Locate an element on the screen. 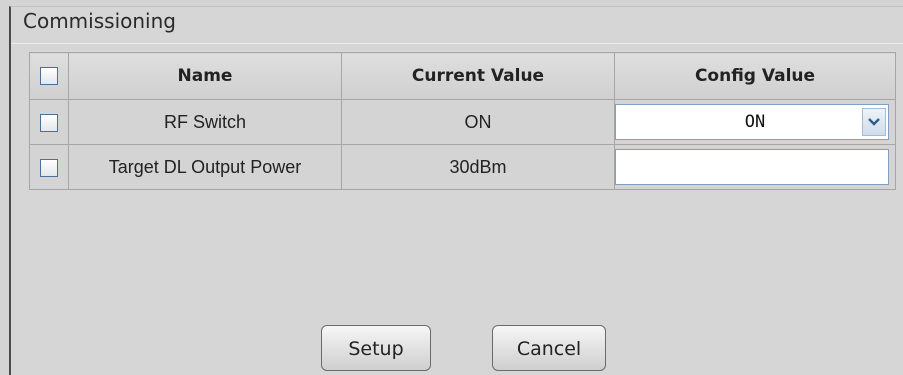  row-current-value: 30dBm is located at coordinates (478, 167).